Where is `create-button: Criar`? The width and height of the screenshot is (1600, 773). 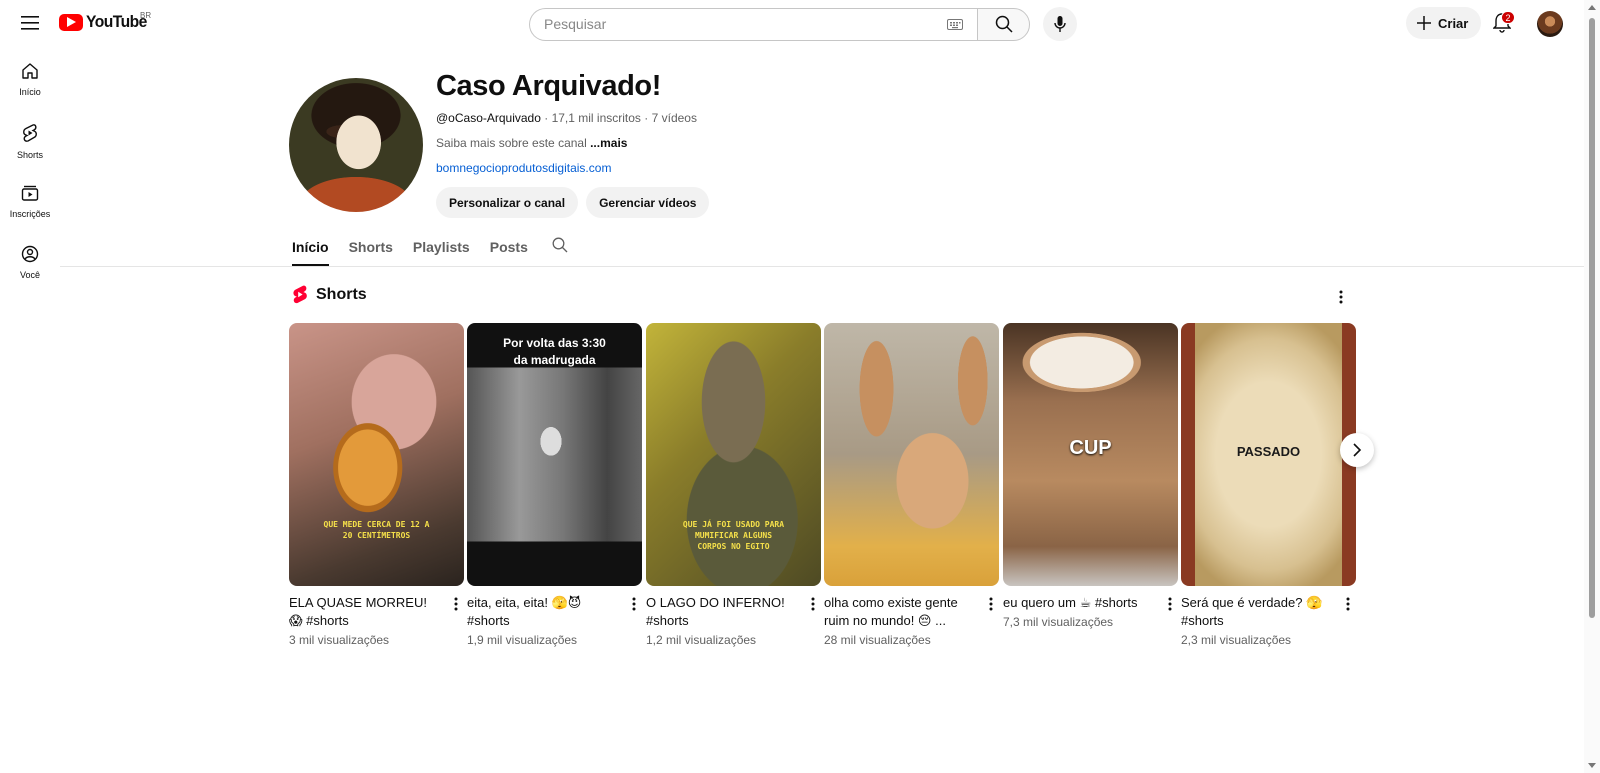 create-button: Criar is located at coordinates (1444, 23).